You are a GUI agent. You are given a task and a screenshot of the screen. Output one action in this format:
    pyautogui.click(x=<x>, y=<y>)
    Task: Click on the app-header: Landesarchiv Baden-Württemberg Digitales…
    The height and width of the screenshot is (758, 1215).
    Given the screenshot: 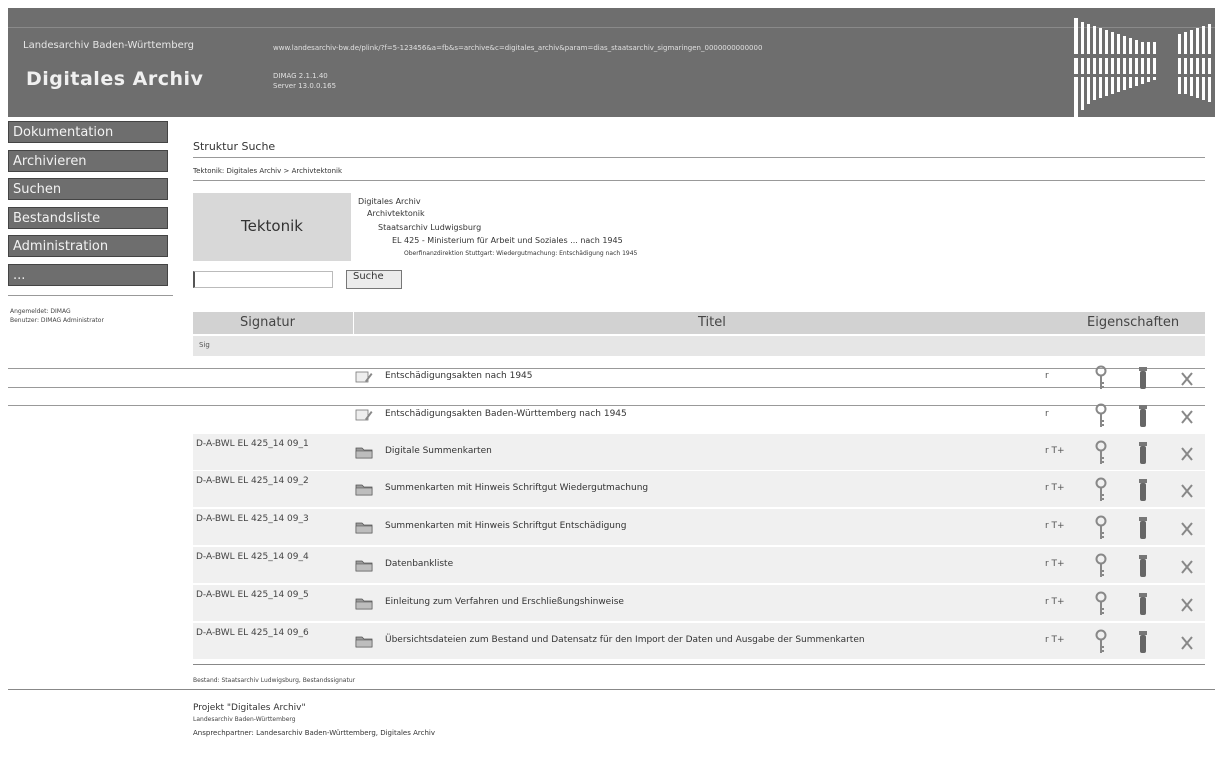 What is the action you would take?
    pyautogui.click(x=611, y=63)
    